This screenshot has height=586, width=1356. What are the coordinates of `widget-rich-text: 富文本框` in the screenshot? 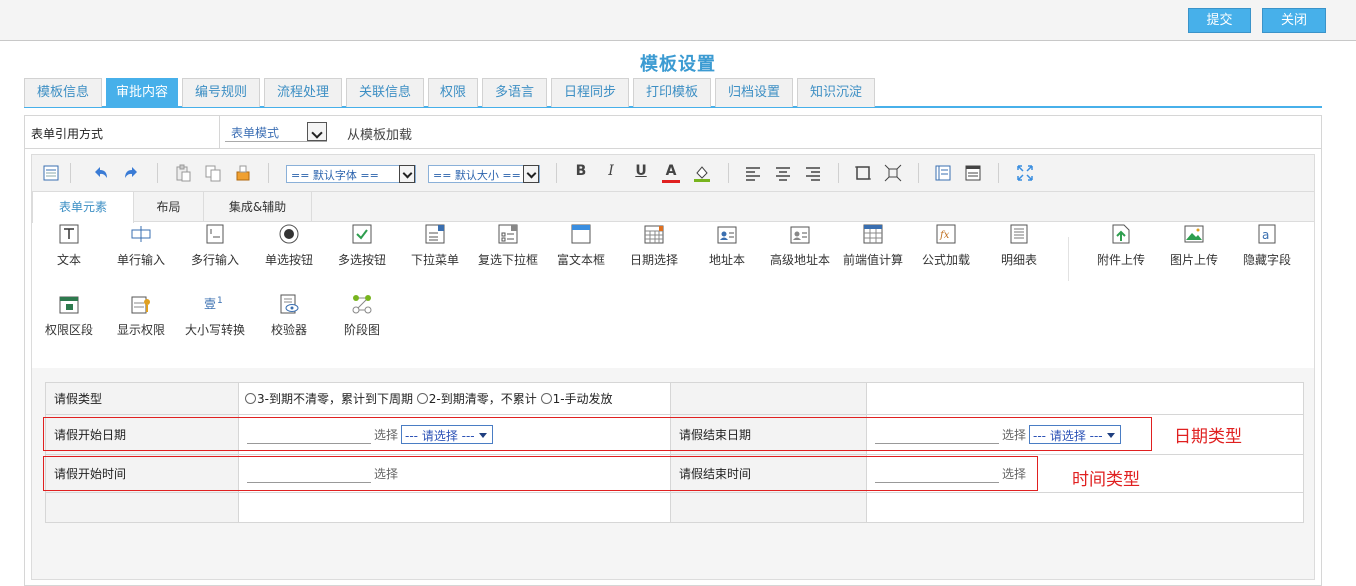 It's located at (581, 248).